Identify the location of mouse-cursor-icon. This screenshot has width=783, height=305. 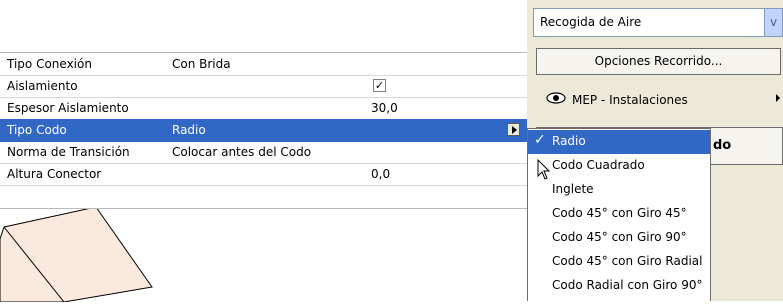
(544, 169).